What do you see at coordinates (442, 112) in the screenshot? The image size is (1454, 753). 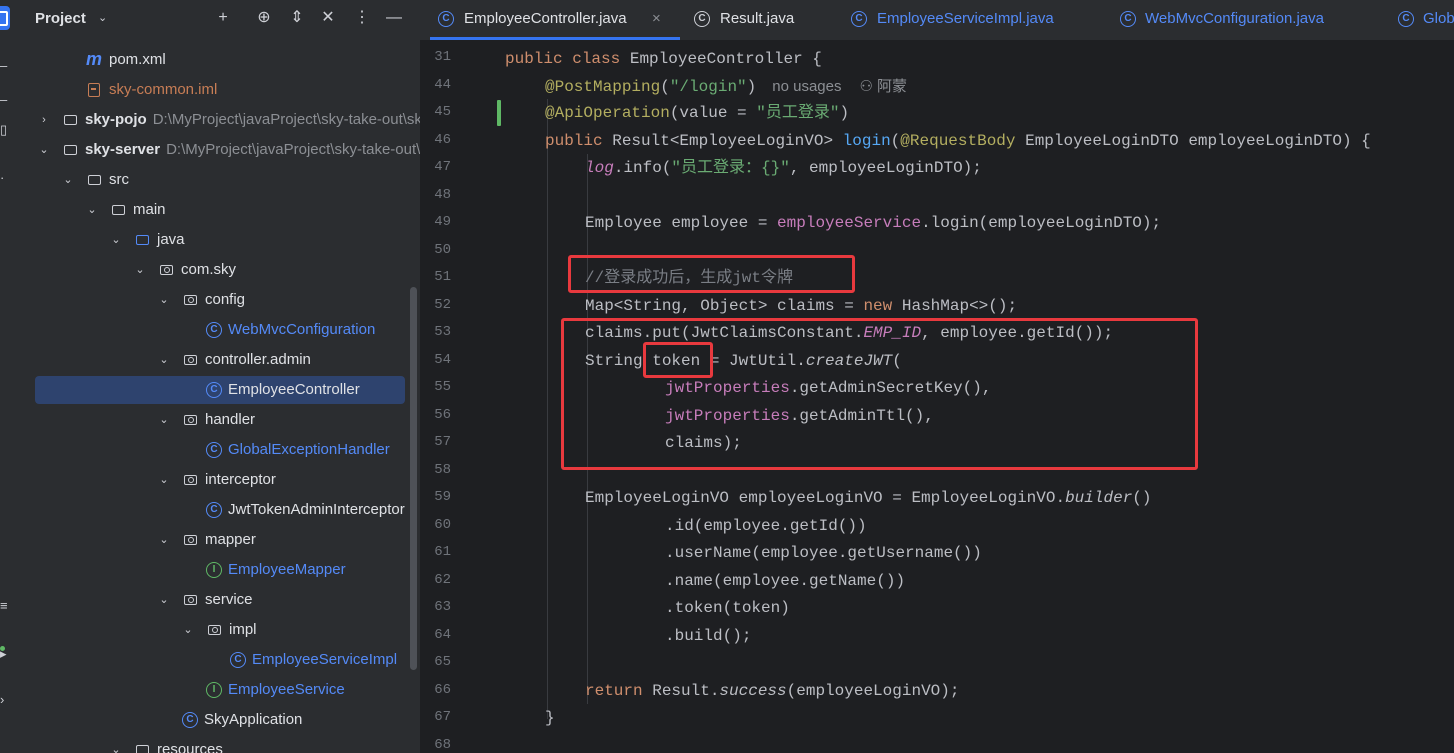 I see `line-number: 45` at bounding box center [442, 112].